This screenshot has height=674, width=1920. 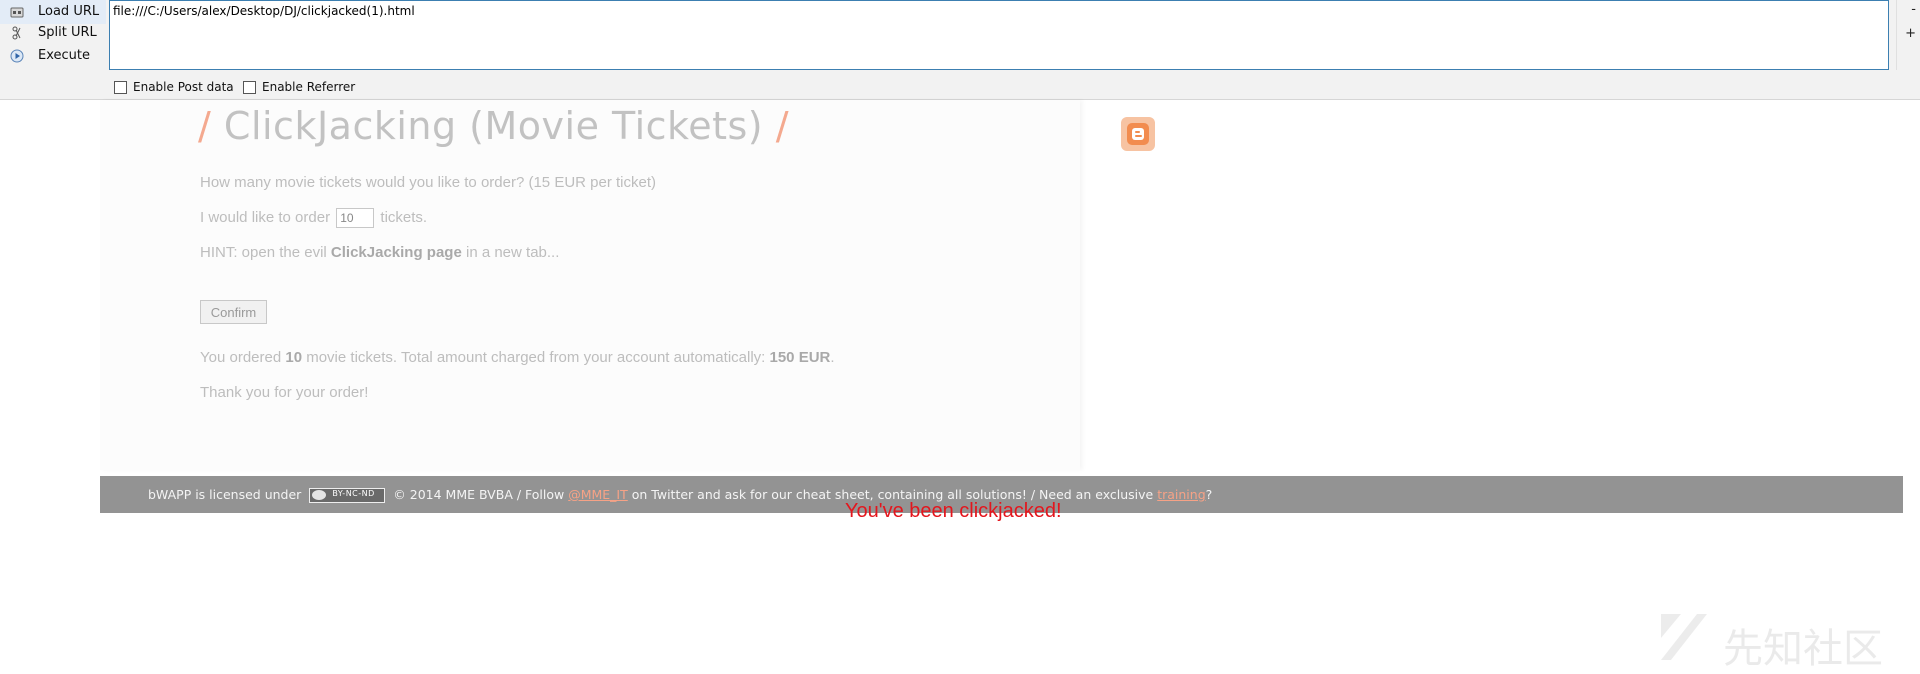 What do you see at coordinates (183, 87) in the screenshot?
I see `enable-post-data-label: Enable Post data` at bounding box center [183, 87].